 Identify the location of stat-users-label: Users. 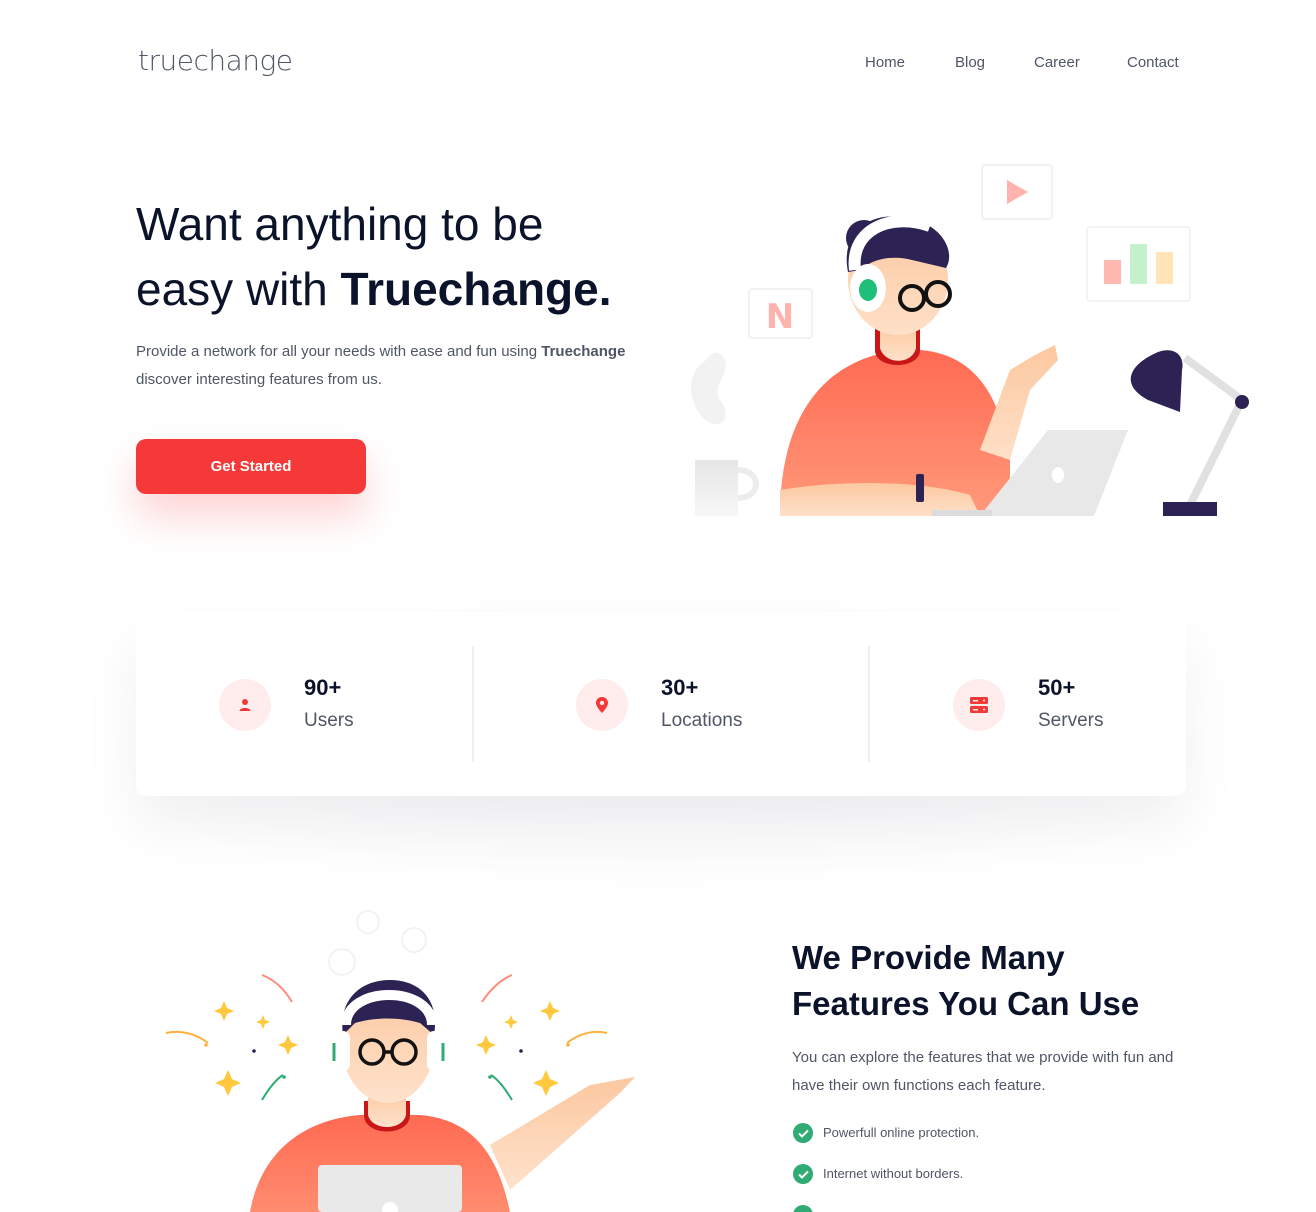
(329, 720).